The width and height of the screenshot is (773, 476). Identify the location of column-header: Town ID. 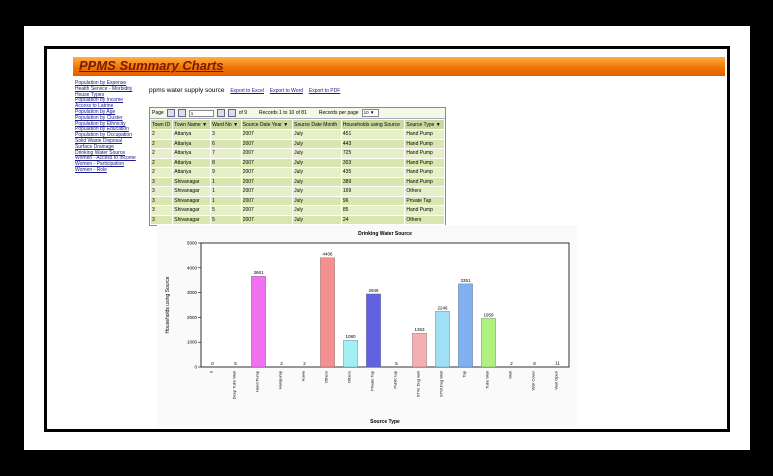
(161, 124).